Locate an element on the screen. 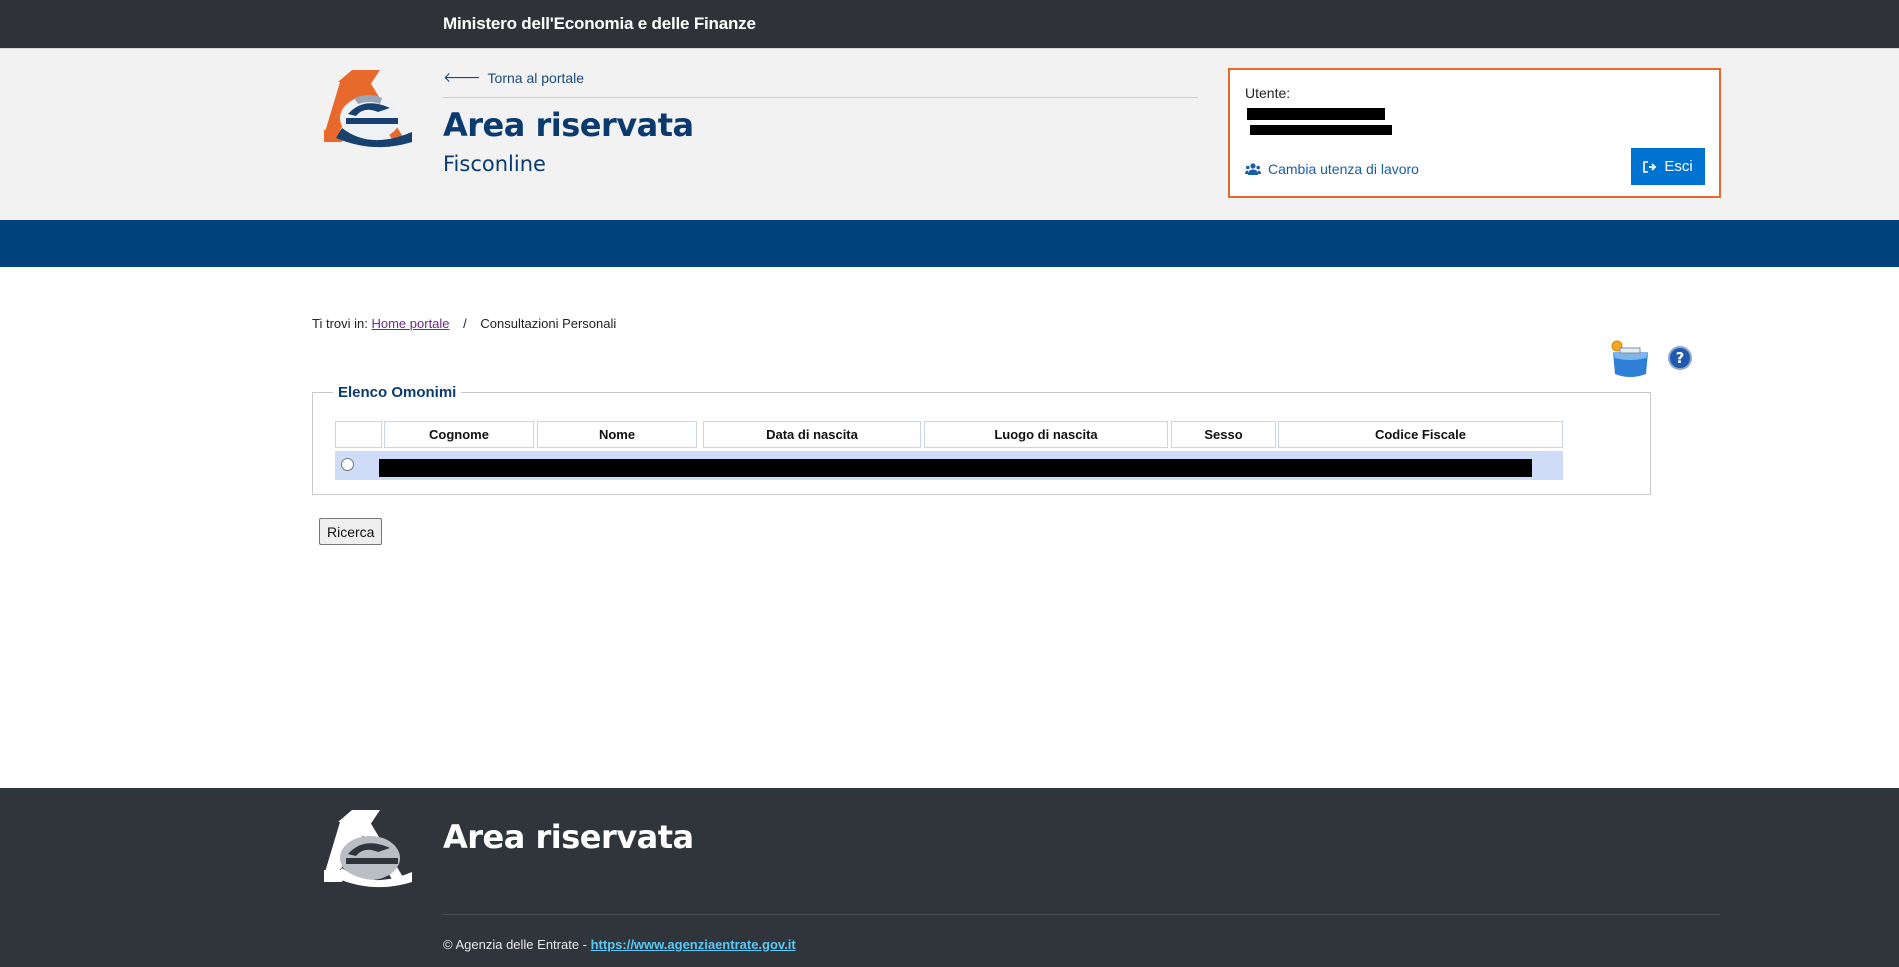 This screenshot has height=967, width=1899. back-to-portal-link: 🡐 Torna al portale is located at coordinates (513, 77).